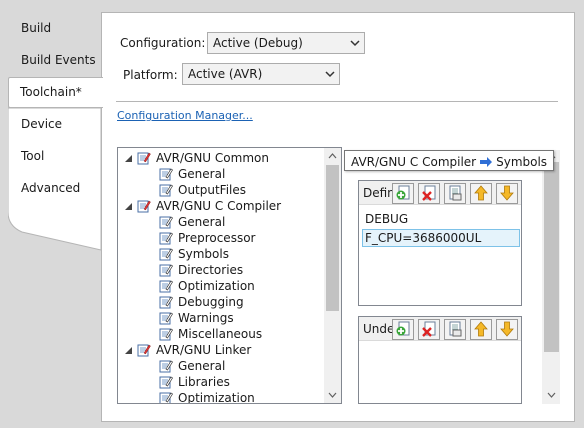 The width and height of the screenshot is (584, 428). What do you see at coordinates (486, 161) in the screenshot?
I see `right-arrow-icon` at bounding box center [486, 161].